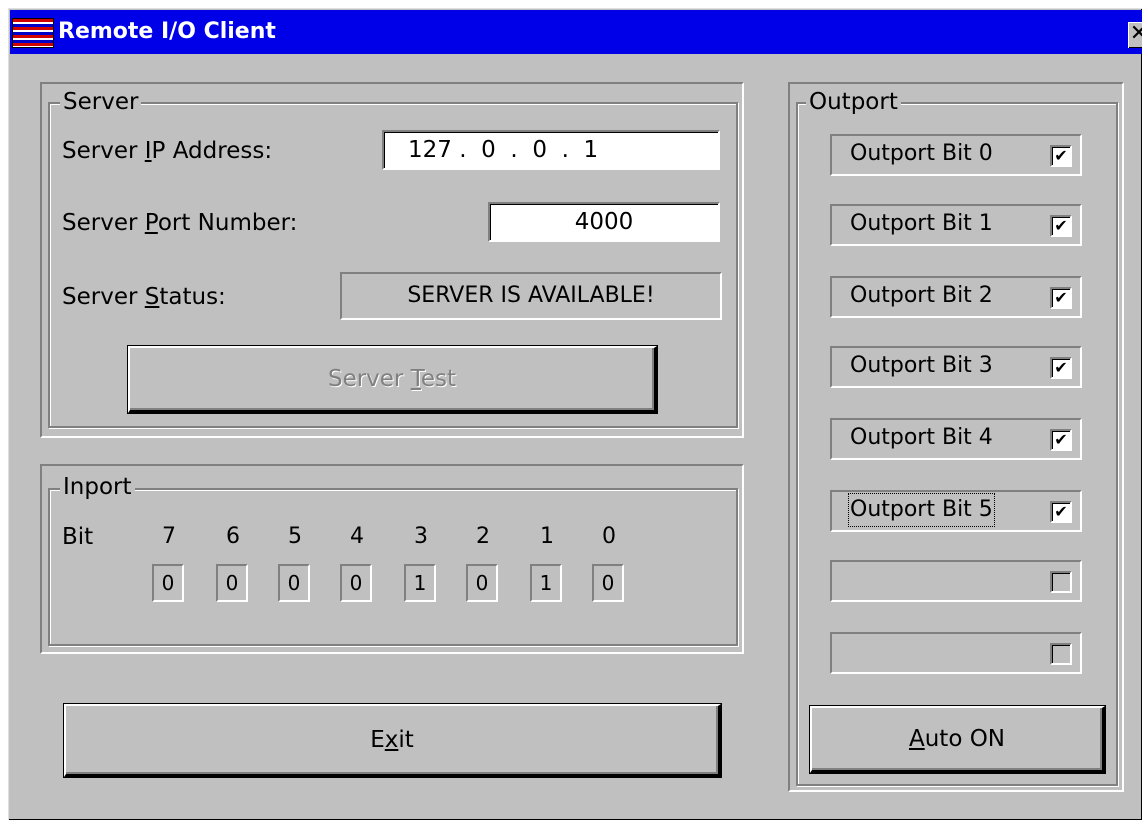 Image resolution: width=1142 pixels, height=820 pixels. I want to click on outport-bit-2-row: Outport Bit 2 ✔, so click(956, 297).